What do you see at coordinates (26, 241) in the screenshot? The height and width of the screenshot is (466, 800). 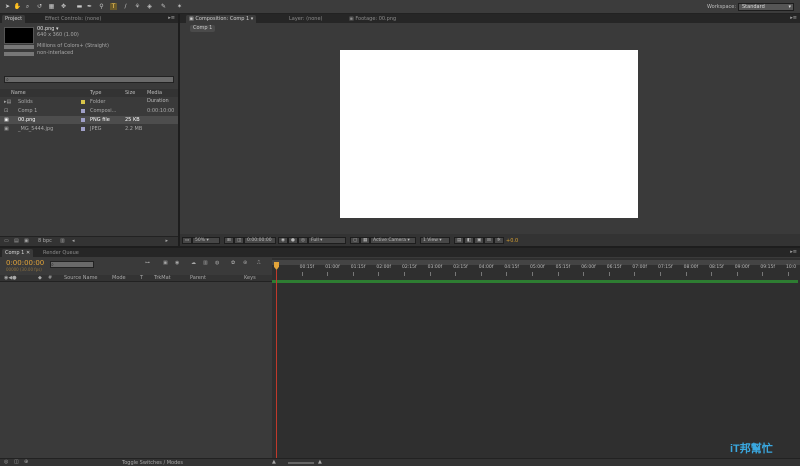 I see `new-comp-icon: ▣` at bounding box center [26, 241].